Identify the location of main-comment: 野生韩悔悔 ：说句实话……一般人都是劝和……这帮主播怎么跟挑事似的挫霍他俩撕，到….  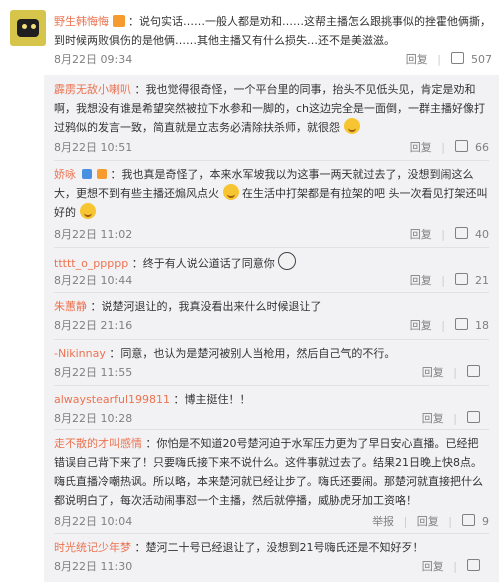
(249, 37).